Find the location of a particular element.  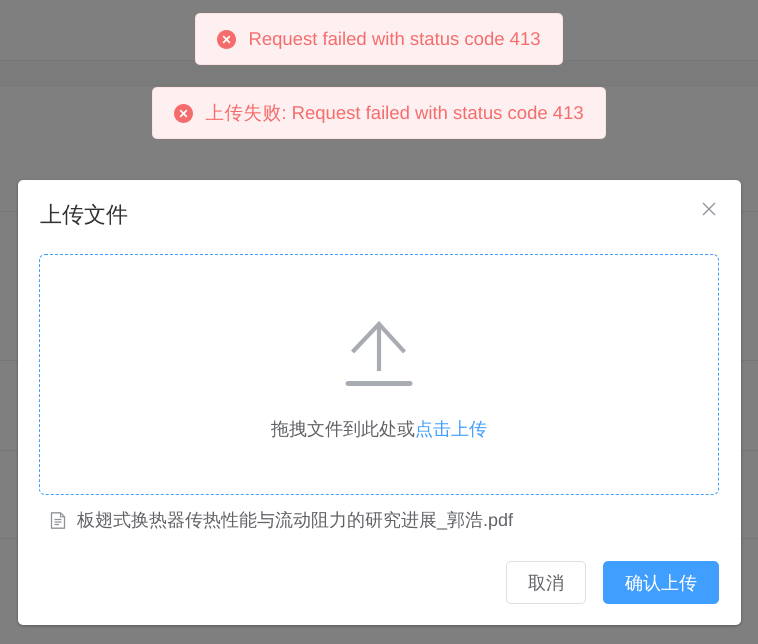

file-name: 板翅式换热器传热性能与流动阻力的研究进展_郭浩.pdf is located at coordinates (295, 520).